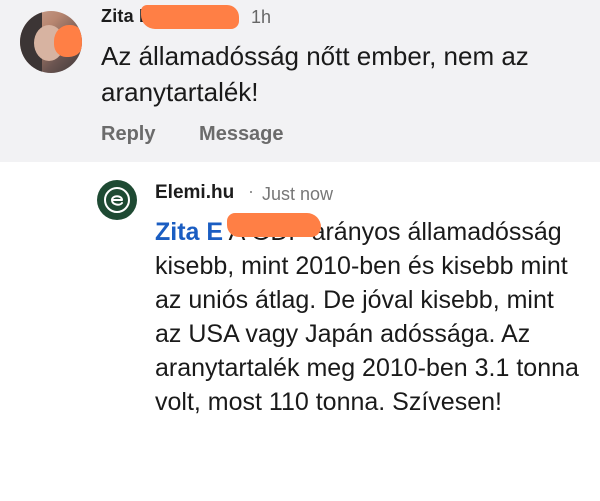 The width and height of the screenshot is (600, 501). I want to click on reply-timestamp: Just now, so click(297, 194).